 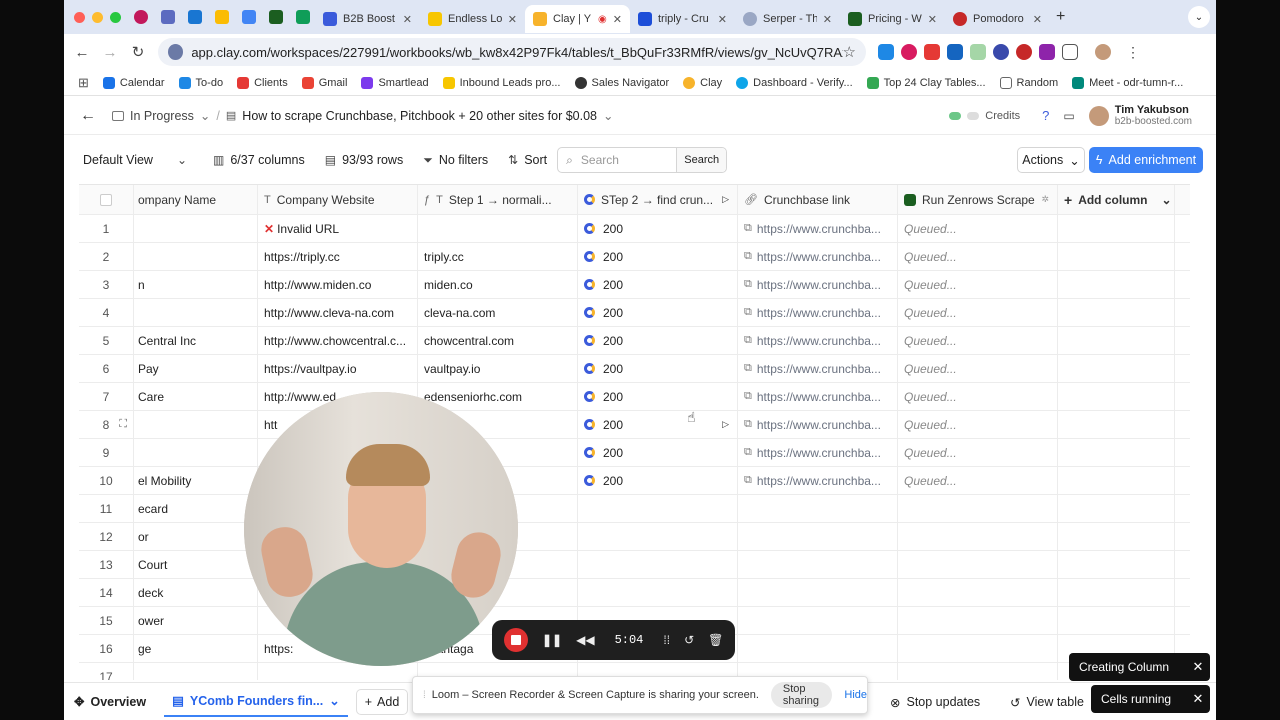 What do you see at coordinates (138, 52) in the screenshot?
I see `reload-icon: ↻` at bounding box center [138, 52].